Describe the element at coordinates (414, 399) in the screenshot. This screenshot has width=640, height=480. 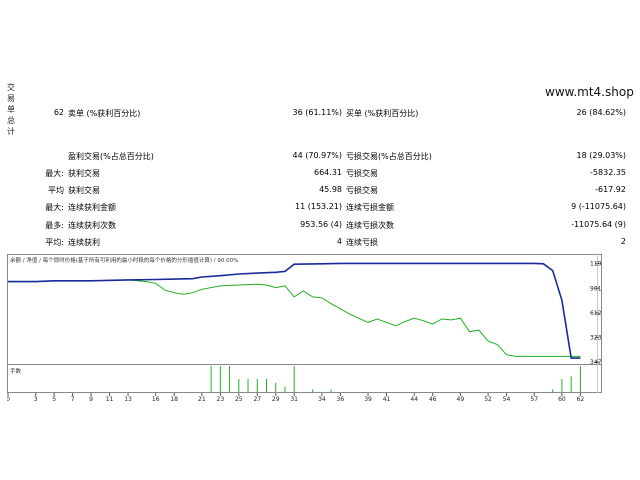
I see `x-tick-label: 44` at that location.